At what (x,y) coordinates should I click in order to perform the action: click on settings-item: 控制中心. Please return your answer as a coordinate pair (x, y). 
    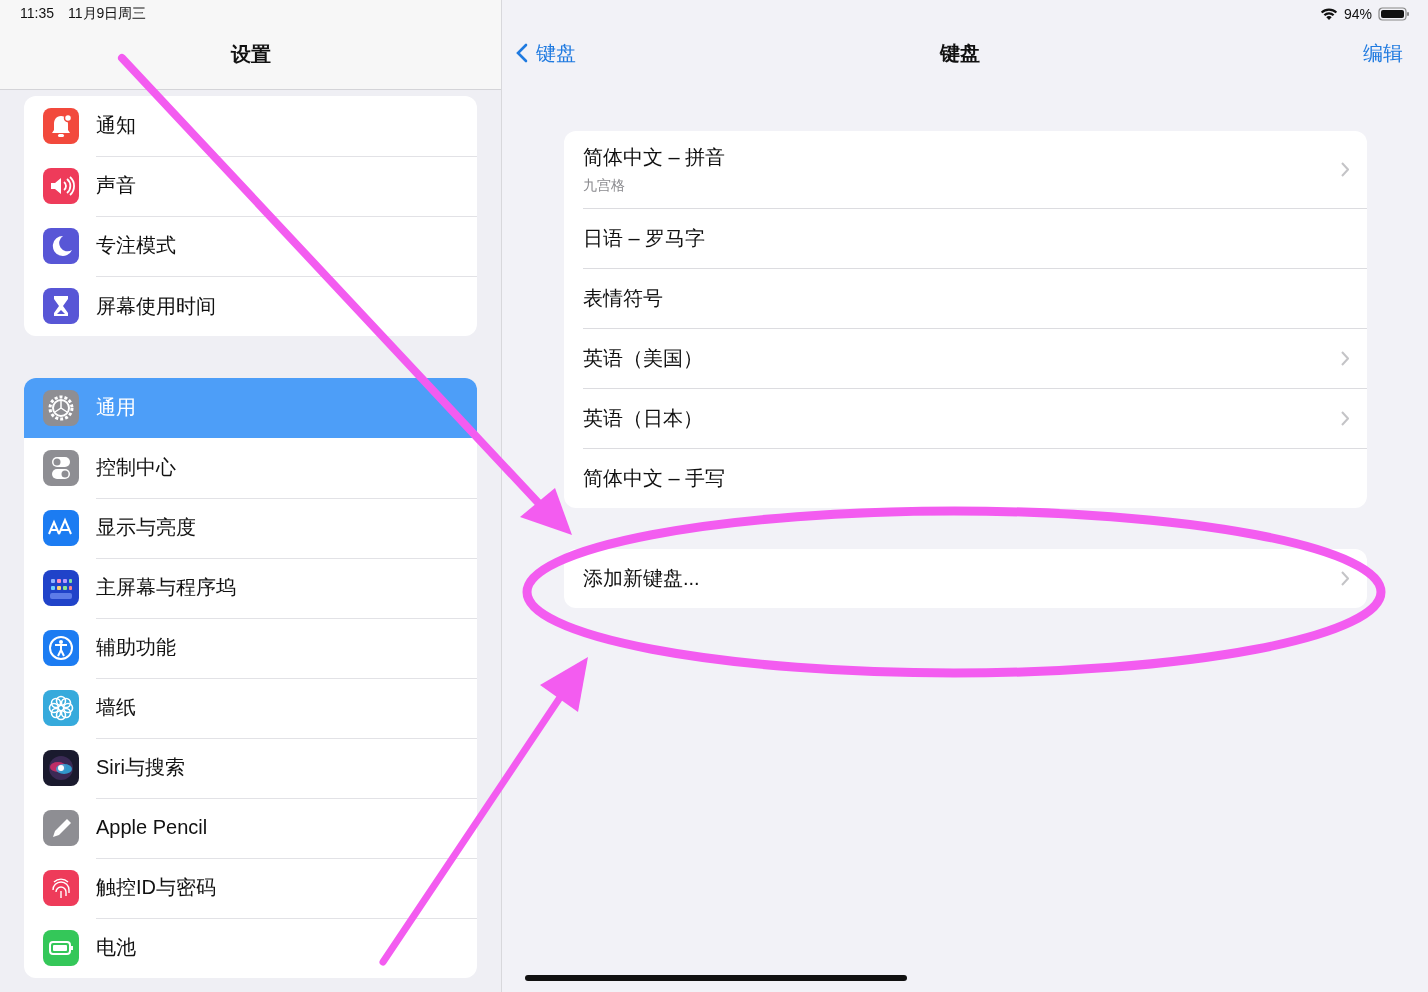
    Looking at the image, I should click on (250, 468).